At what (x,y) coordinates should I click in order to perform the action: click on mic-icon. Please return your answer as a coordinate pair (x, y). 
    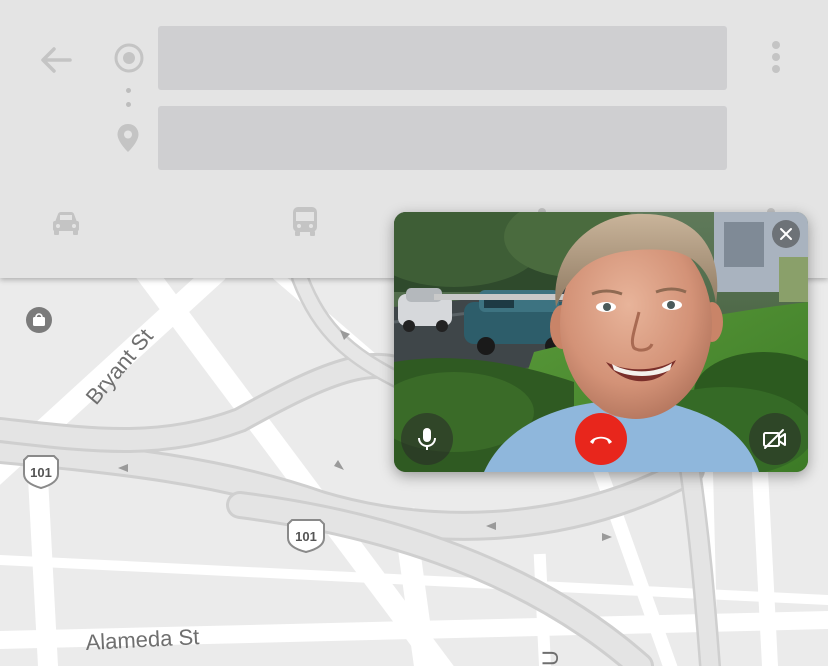
    Looking at the image, I should click on (427, 439).